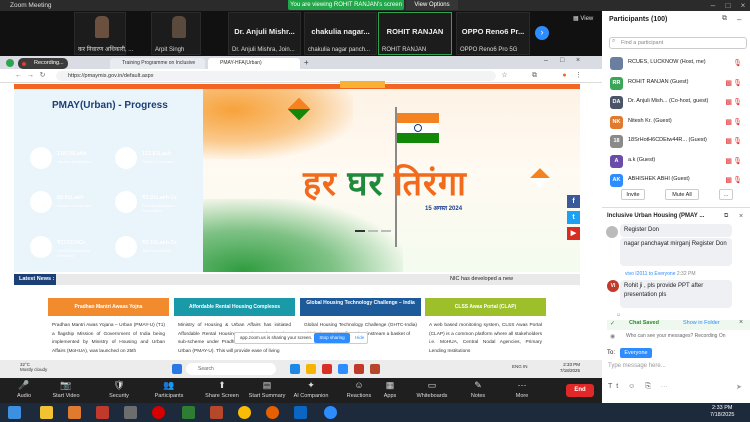 This screenshot has height=422, width=750. I want to click on edge-icon, so click(295, 369).